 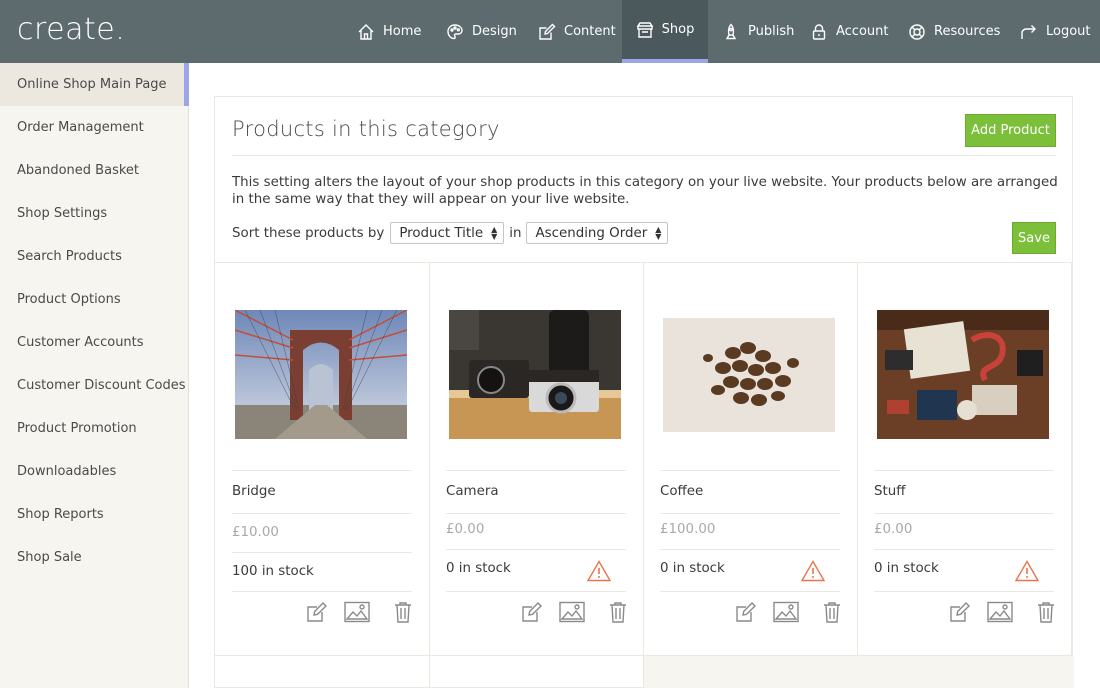 What do you see at coordinates (1068, 31) in the screenshot?
I see `nav-logout-label: Logout` at bounding box center [1068, 31].